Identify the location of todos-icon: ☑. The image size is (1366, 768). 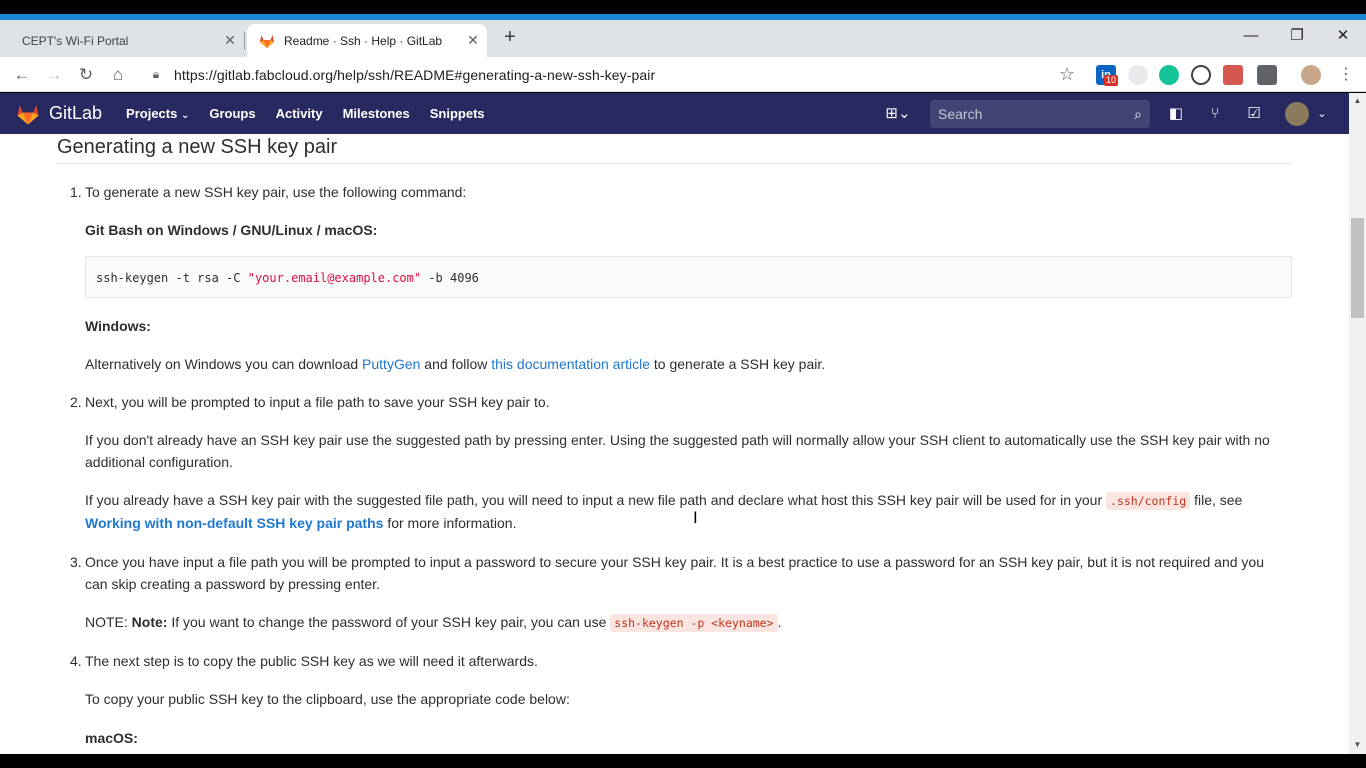
(1254, 114).